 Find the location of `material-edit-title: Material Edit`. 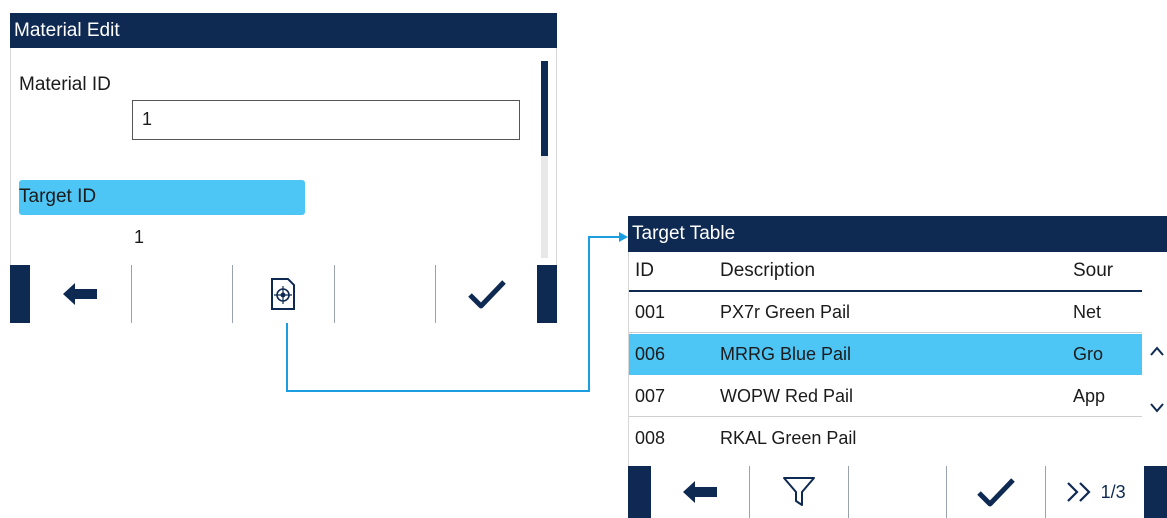

material-edit-title: Material Edit is located at coordinates (283, 30).